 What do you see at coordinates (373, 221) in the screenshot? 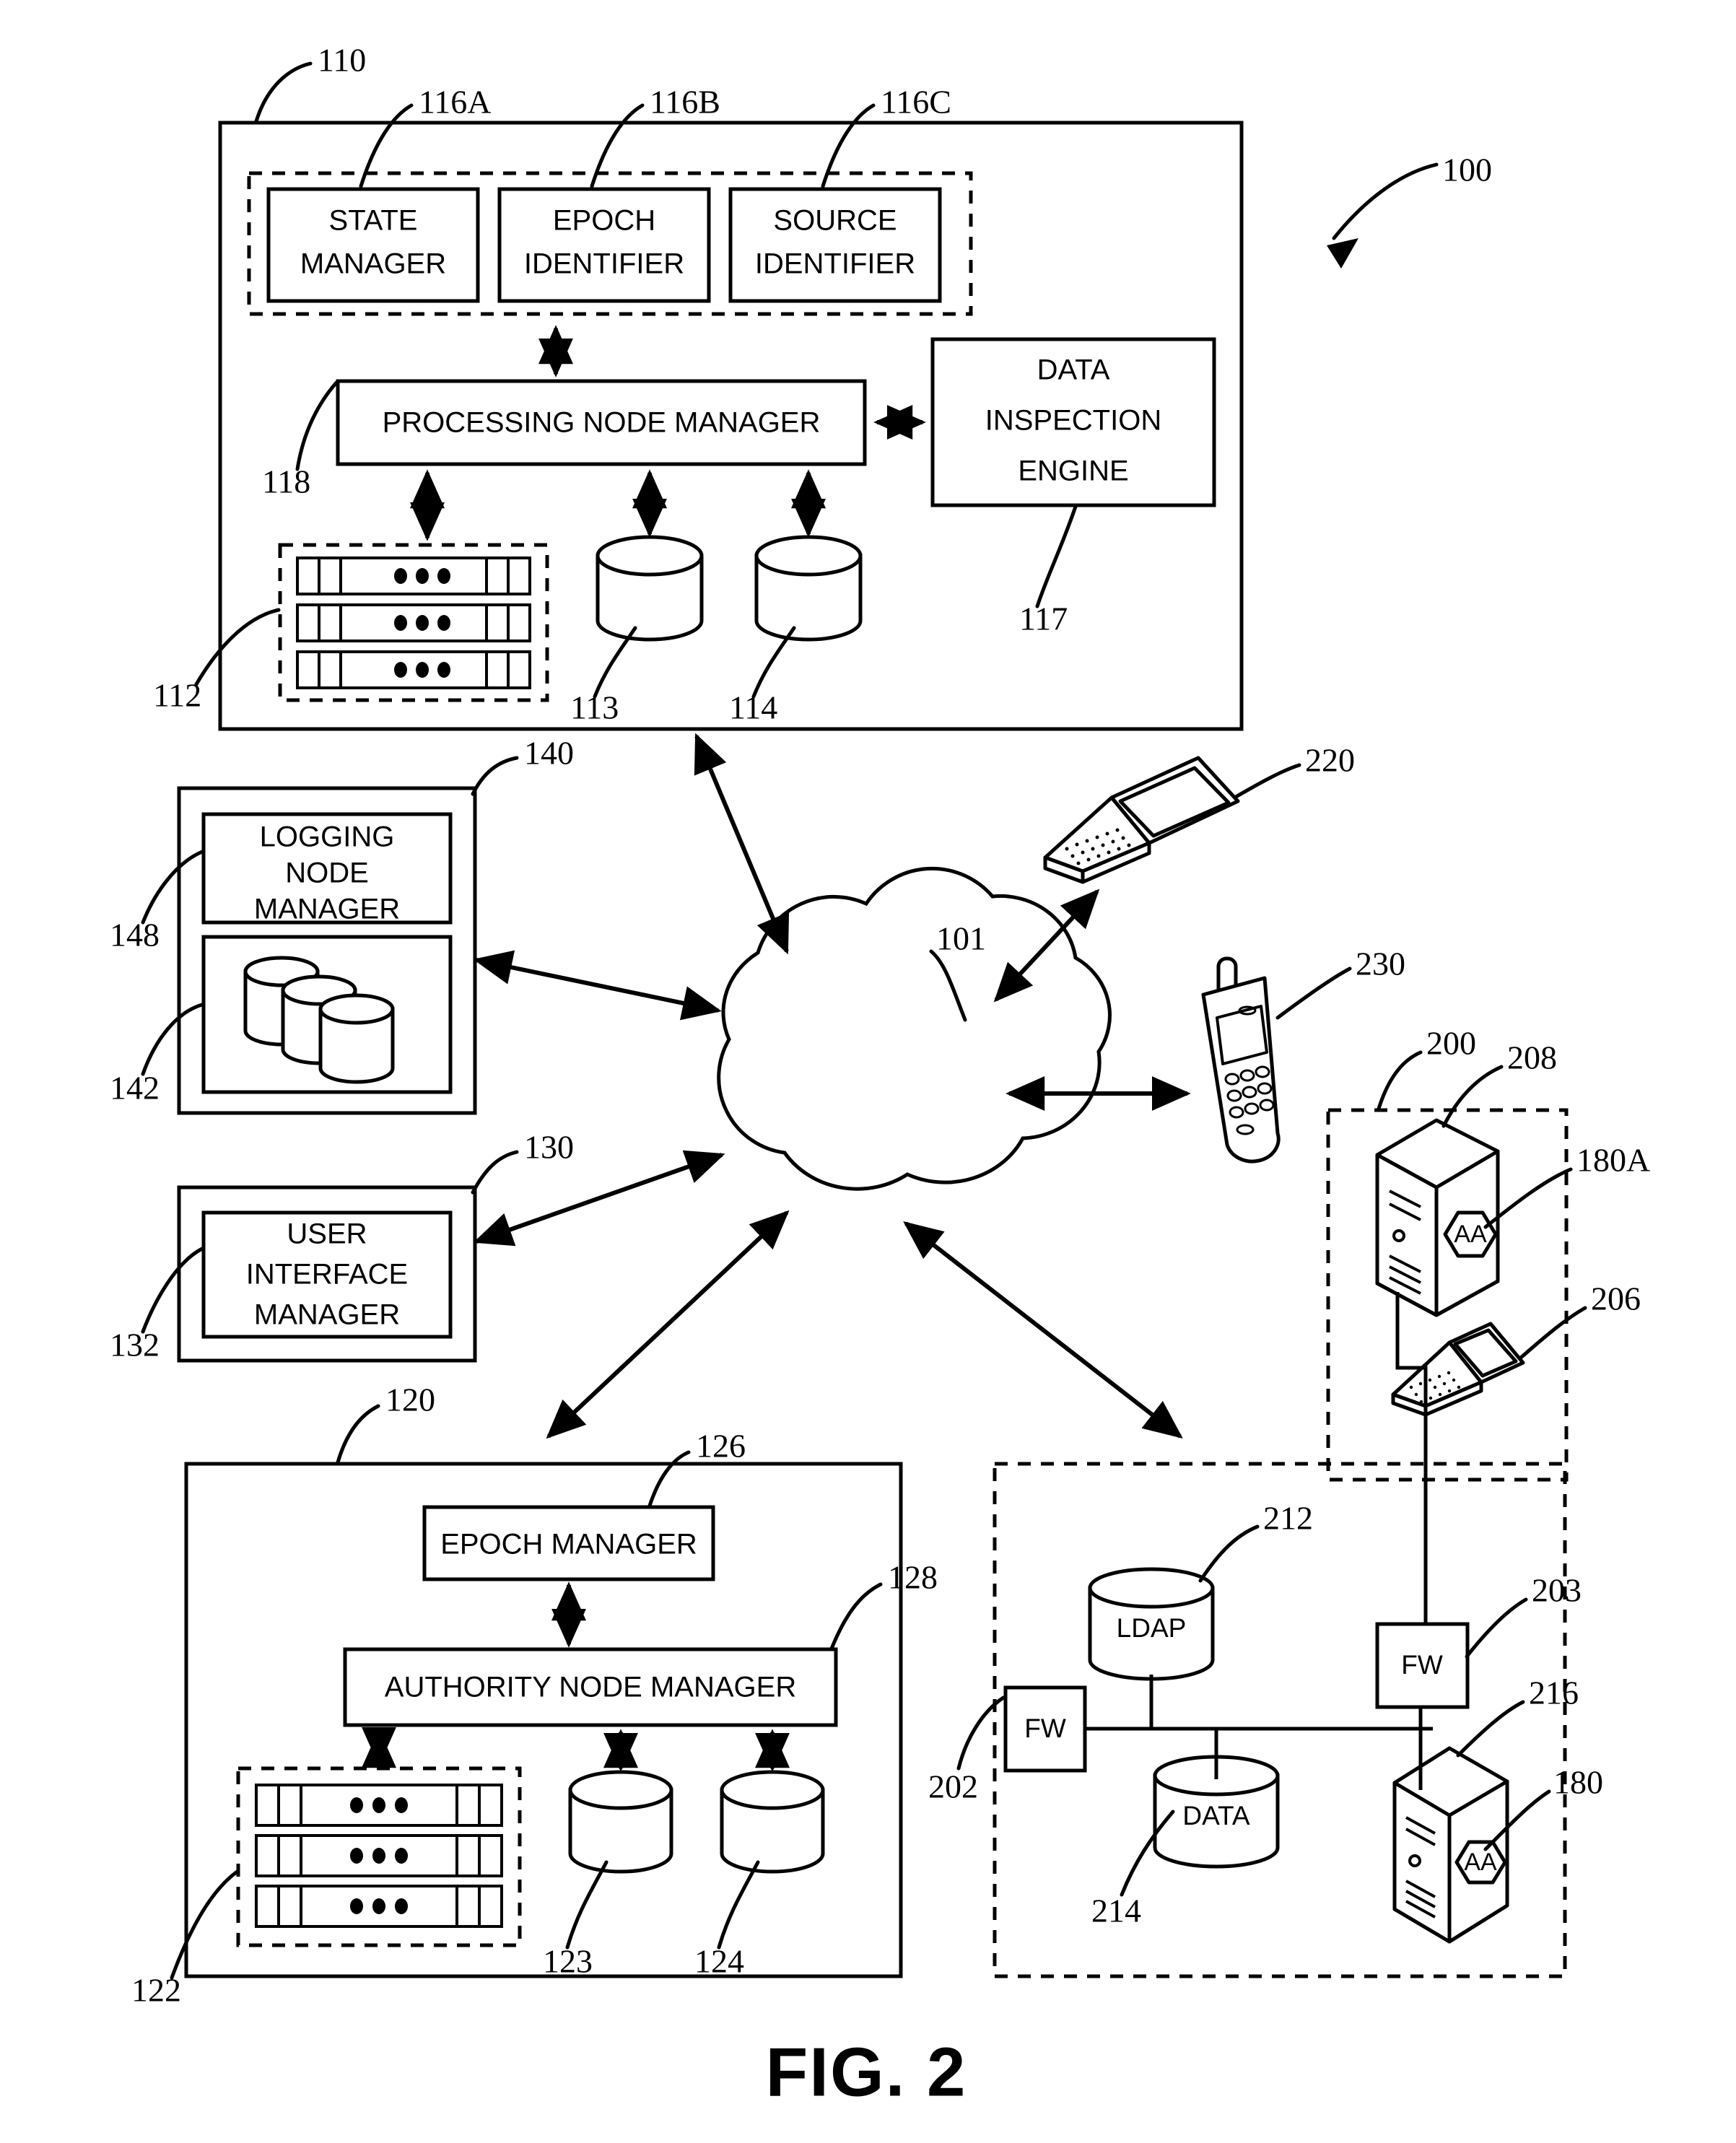
I see `state-manager-label-line1: STATE` at bounding box center [373, 221].